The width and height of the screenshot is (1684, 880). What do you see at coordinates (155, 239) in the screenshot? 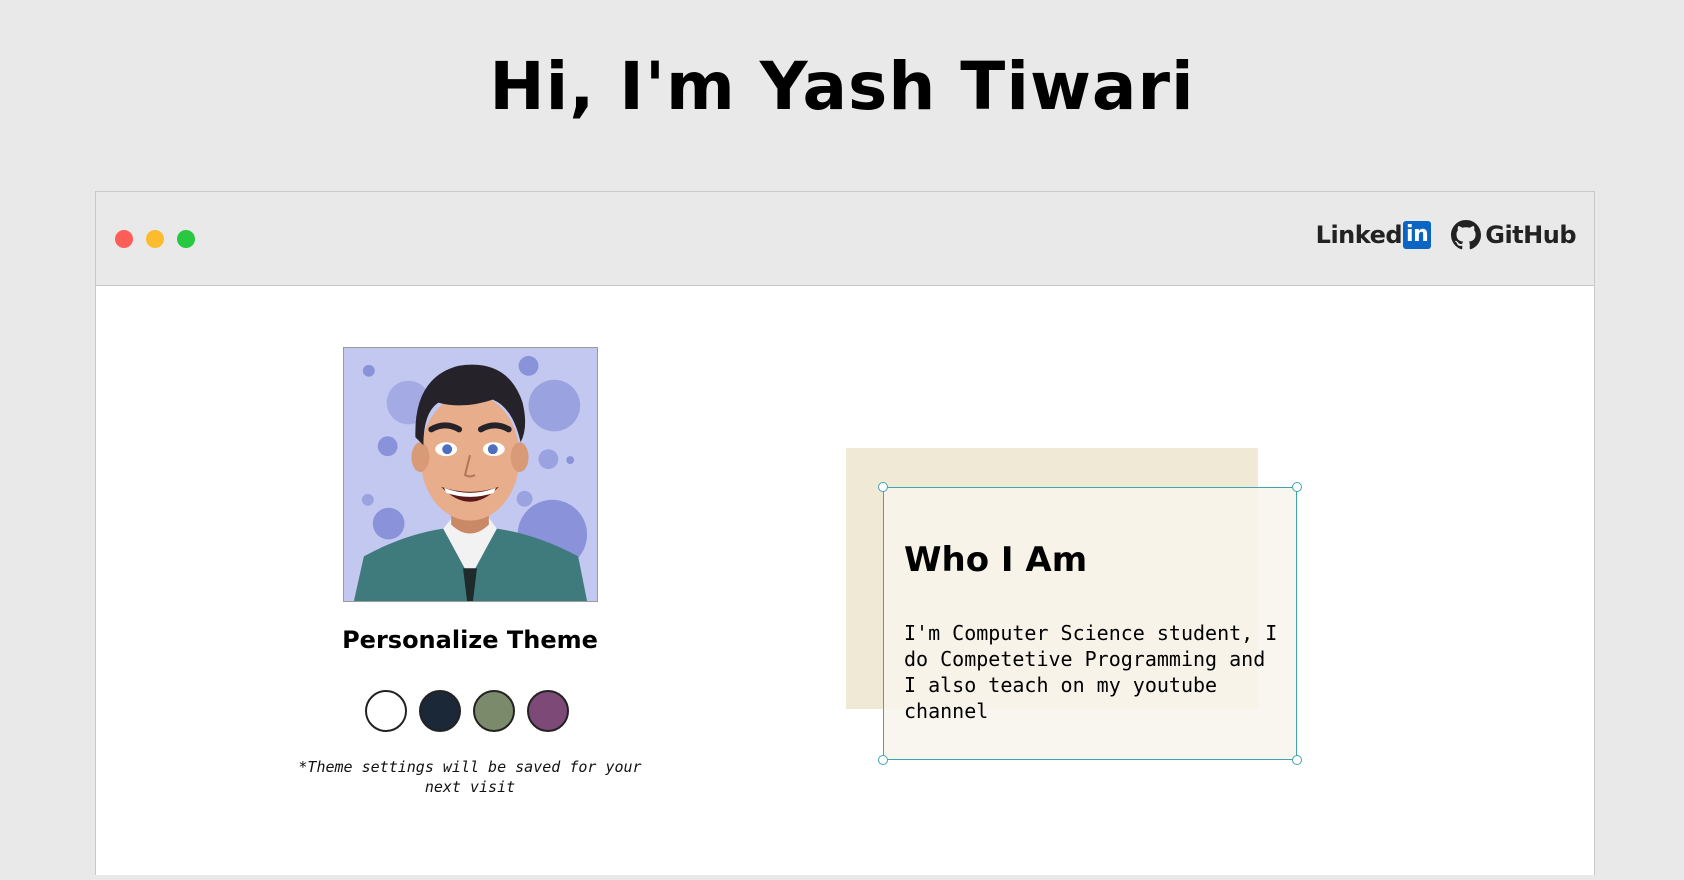
I see `minimize-window-button` at bounding box center [155, 239].